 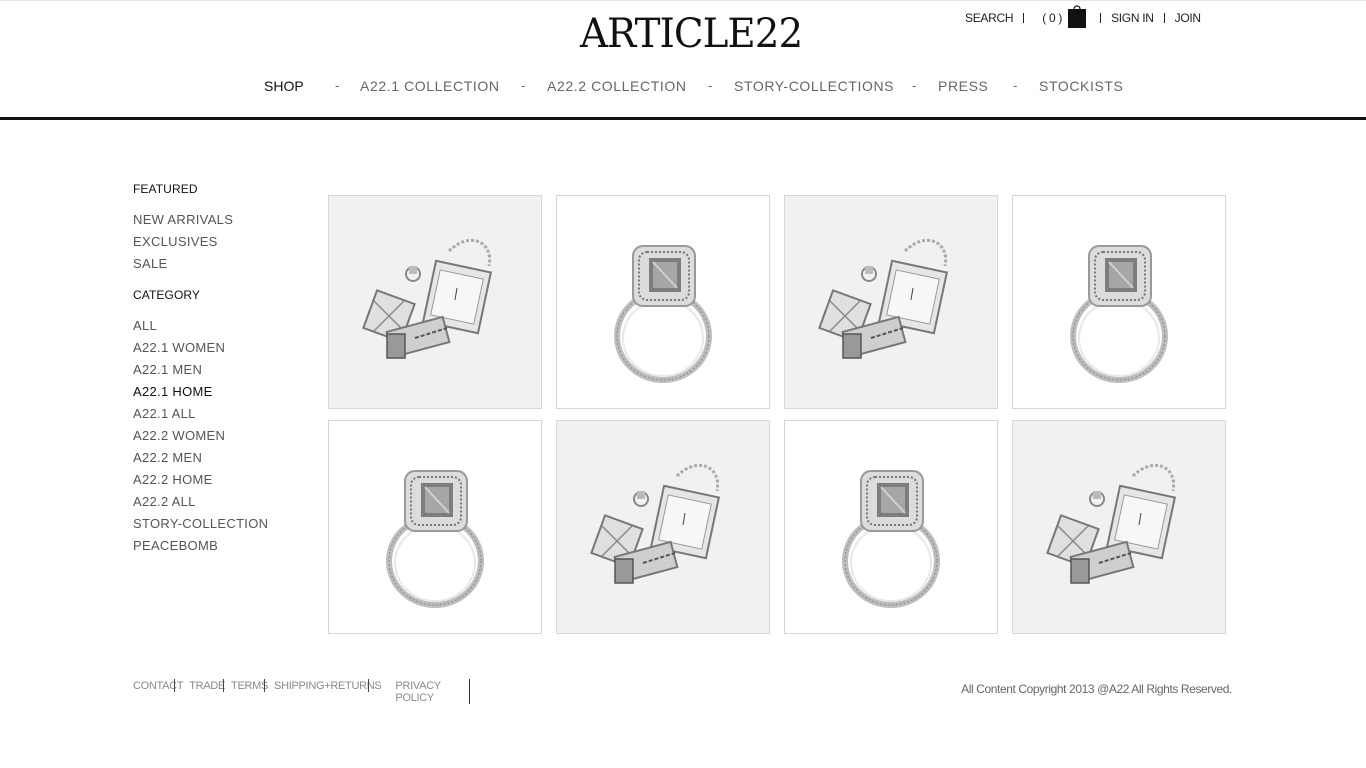 What do you see at coordinates (218, 440) in the screenshot?
I see `sidebar-item-a22-2-women: A22.2 WOMEN` at bounding box center [218, 440].